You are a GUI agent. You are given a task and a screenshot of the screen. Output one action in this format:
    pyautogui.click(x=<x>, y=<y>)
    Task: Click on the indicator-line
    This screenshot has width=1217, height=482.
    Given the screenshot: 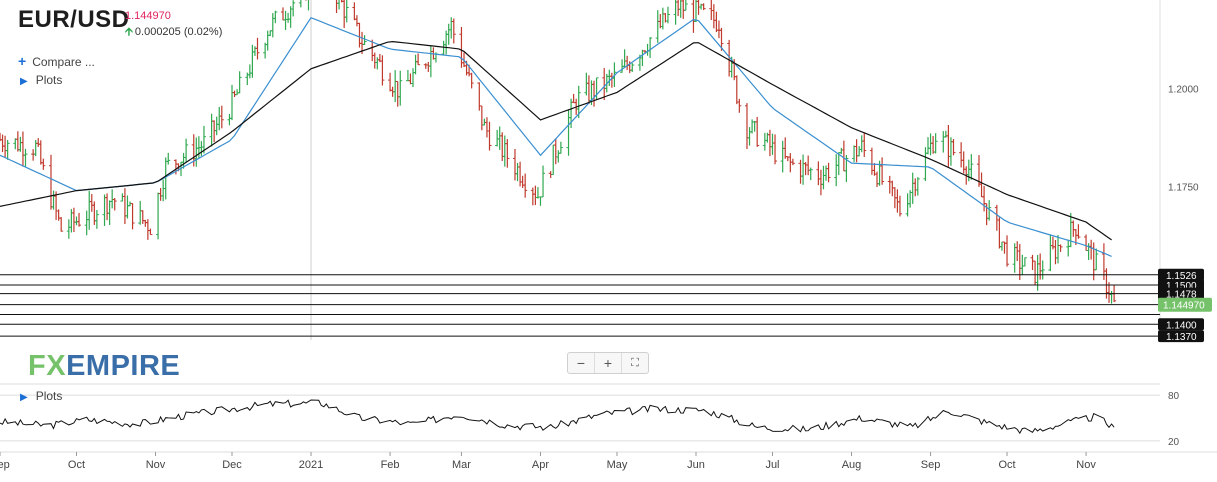 What is the action you would take?
    pyautogui.click(x=557, y=417)
    